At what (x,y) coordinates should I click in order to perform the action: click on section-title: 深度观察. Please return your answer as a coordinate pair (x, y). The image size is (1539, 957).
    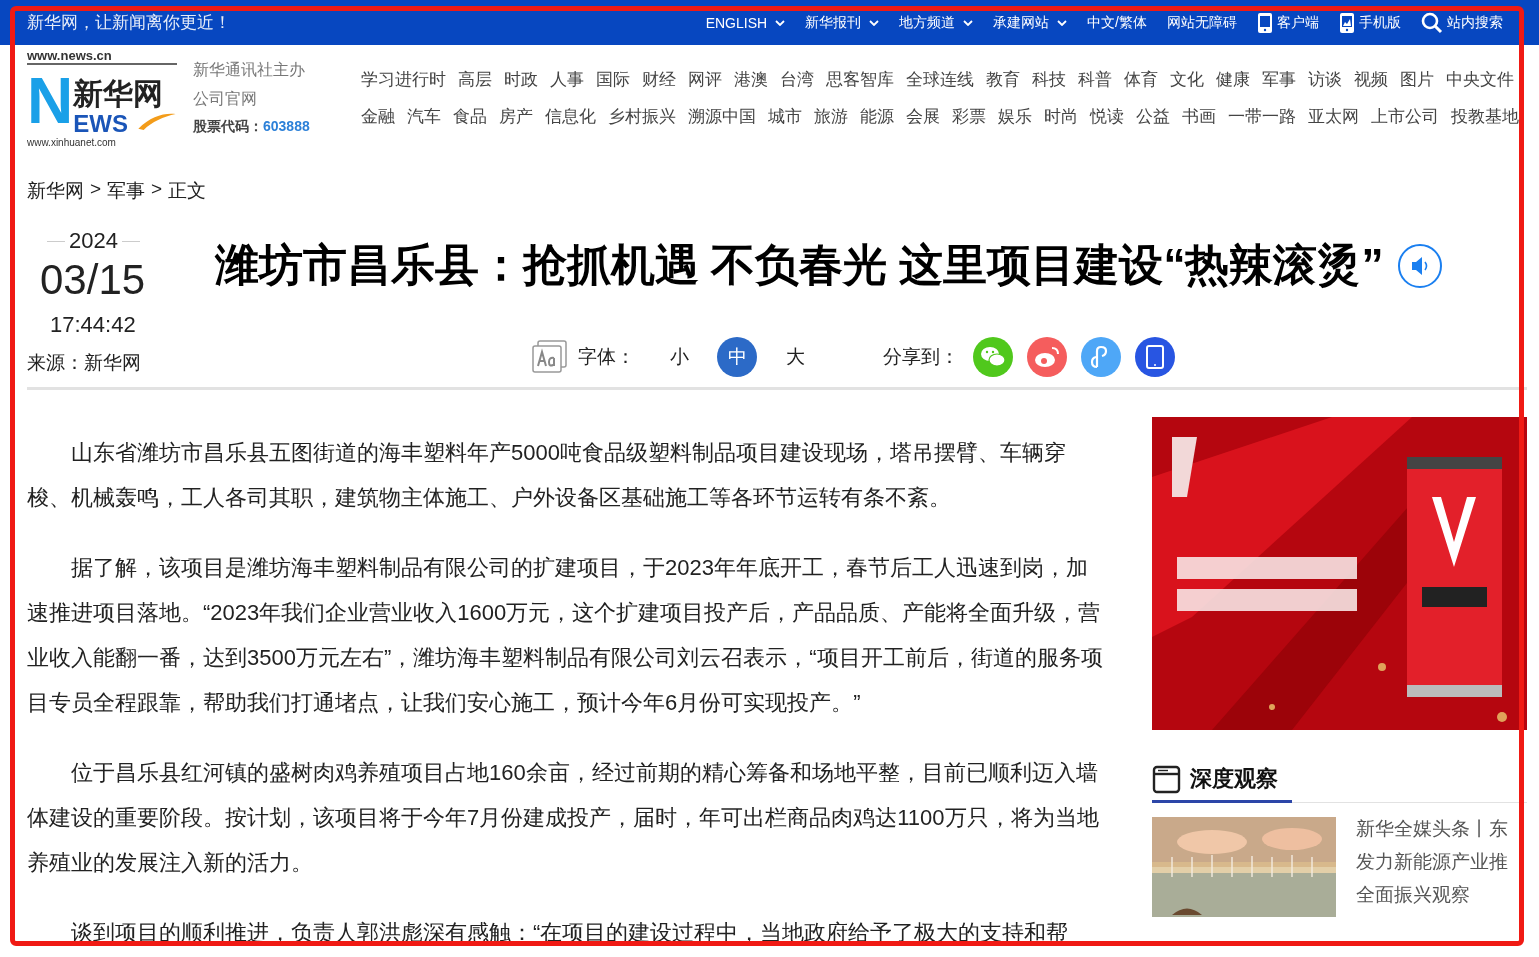
    Looking at the image, I should click on (1234, 779).